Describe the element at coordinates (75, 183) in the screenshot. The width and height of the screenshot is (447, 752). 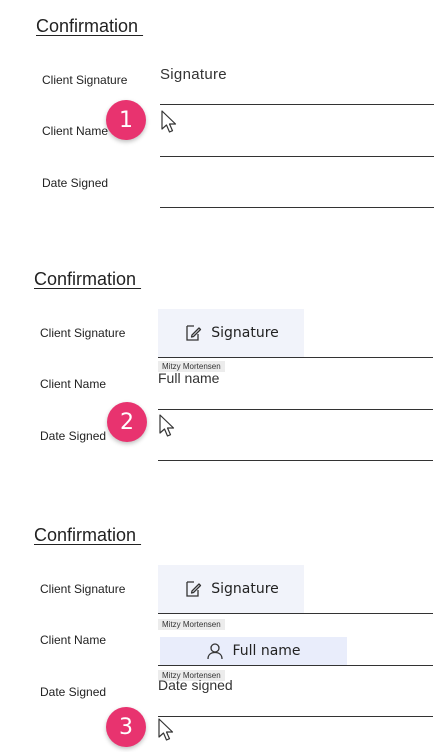
I see `panel-1-date-signed-label: Date Signed` at that location.